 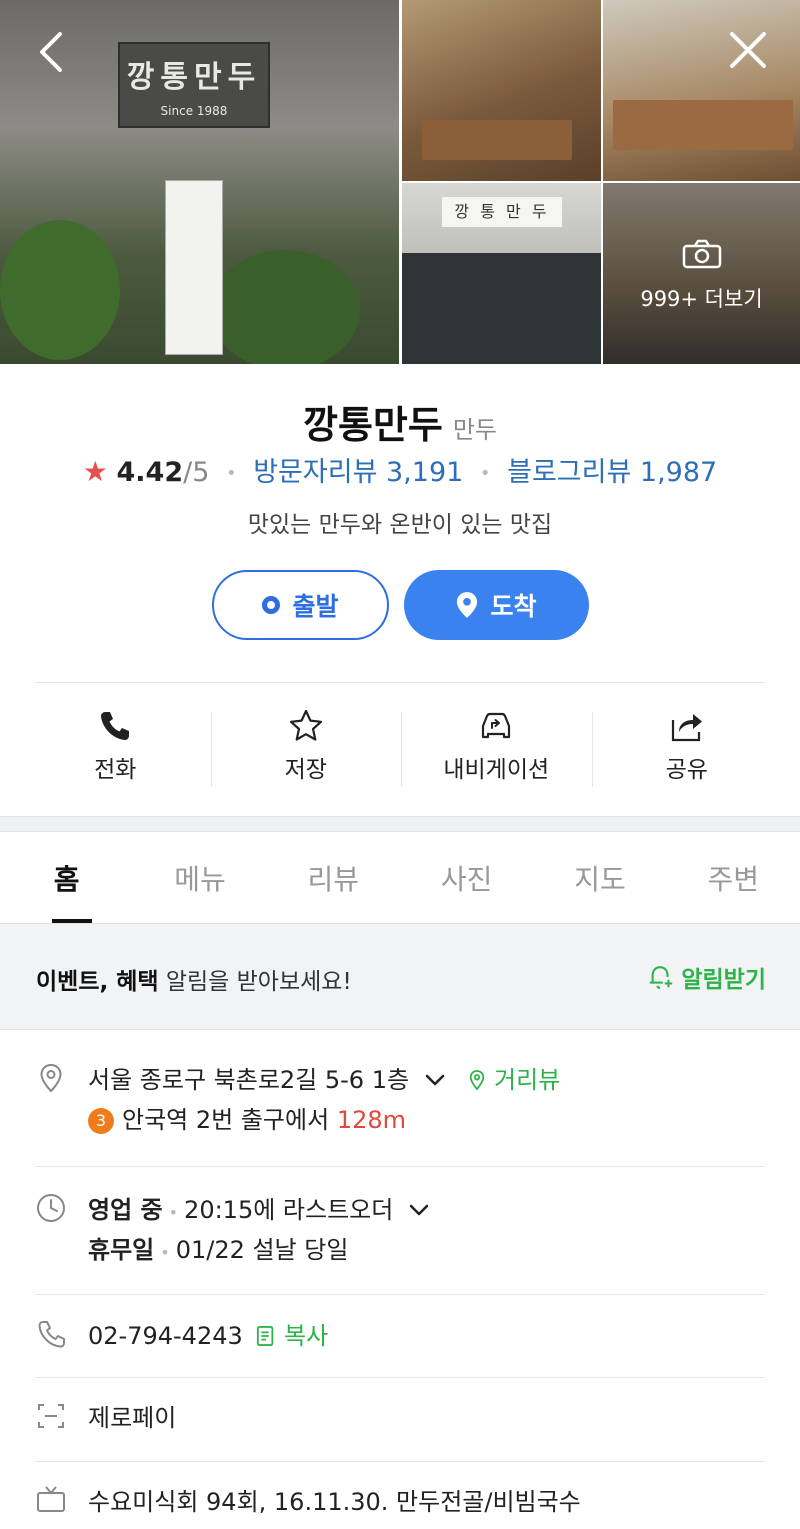 I want to click on subway-distance: 128m, so click(x=371, y=1120).